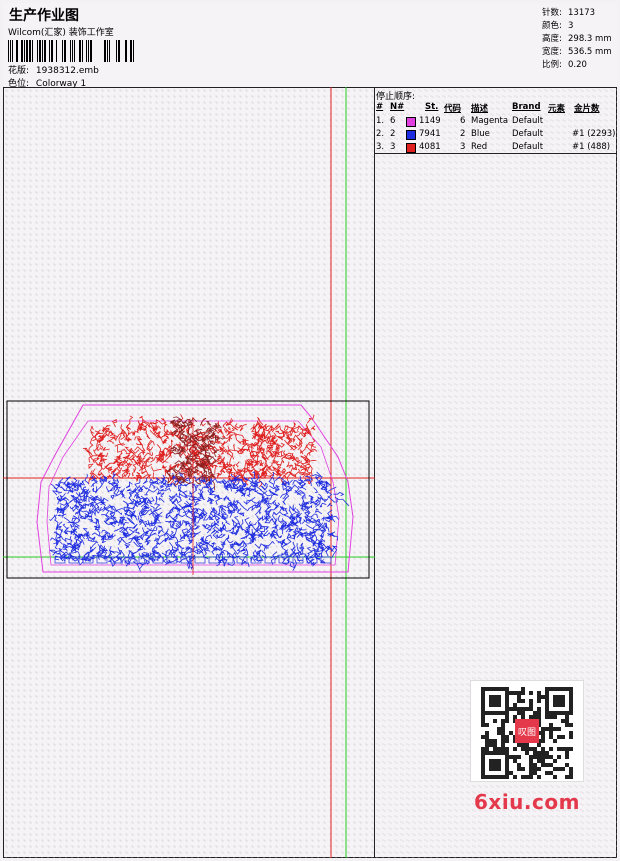 The width and height of the screenshot is (620, 861). What do you see at coordinates (591, 147) in the screenshot?
I see `row-3-sequin: #1 (488)` at bounding box center [591, 147].